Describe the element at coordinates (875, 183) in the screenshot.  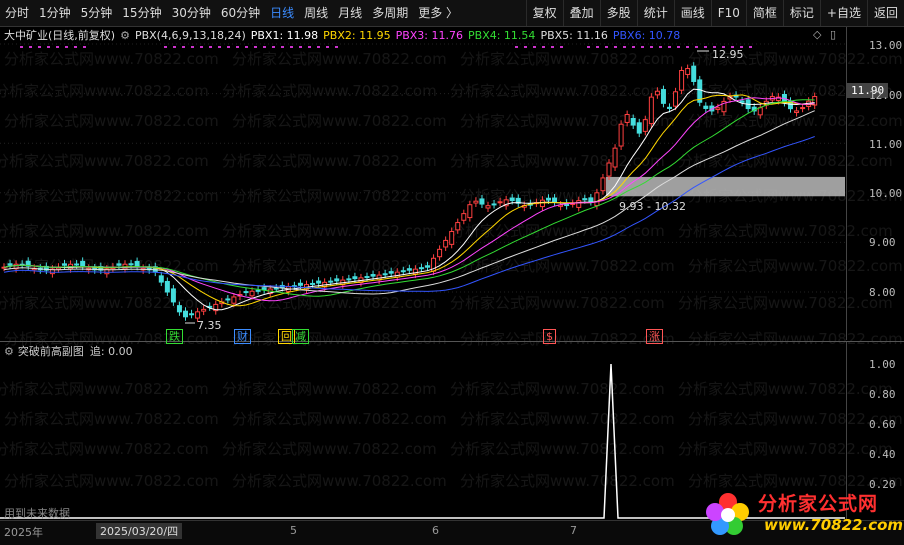
I see `price-axis: 11.90 13.00 12.00 11.00 10.00 9.00 8.00` at that location.